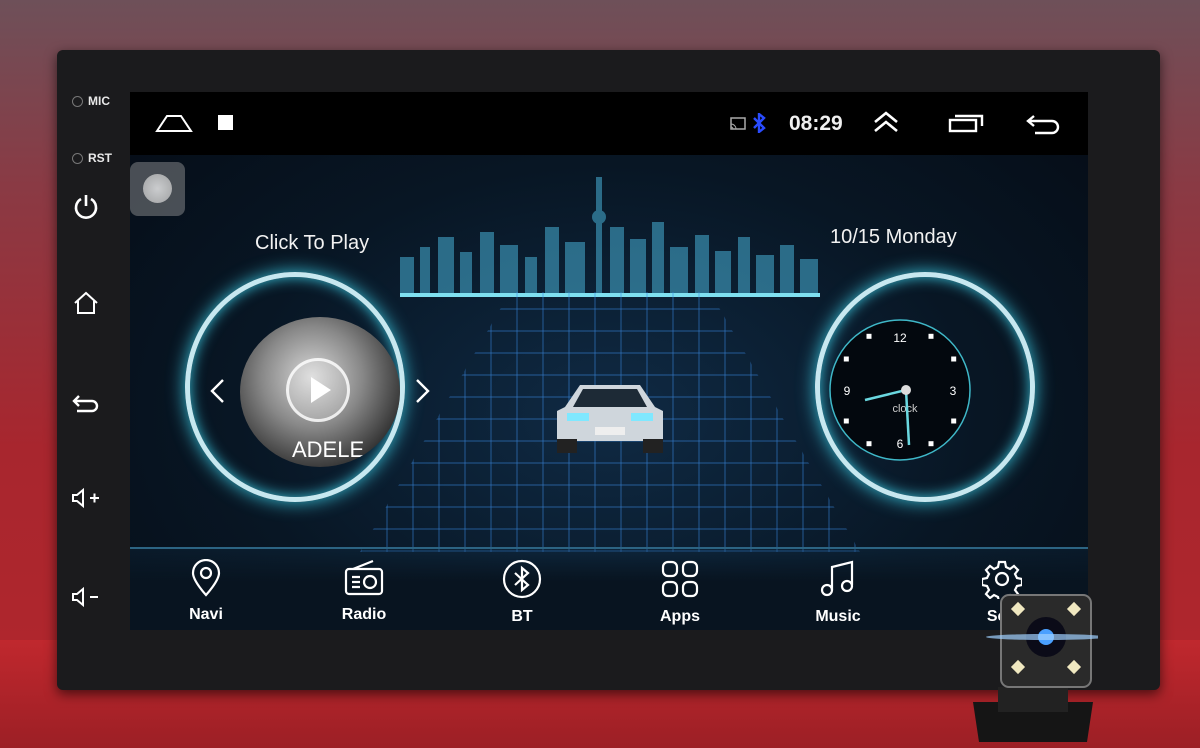 The height and width of the screenshot is (748, 1200). I want to click on app-navi: Navi, so click(206, 591).